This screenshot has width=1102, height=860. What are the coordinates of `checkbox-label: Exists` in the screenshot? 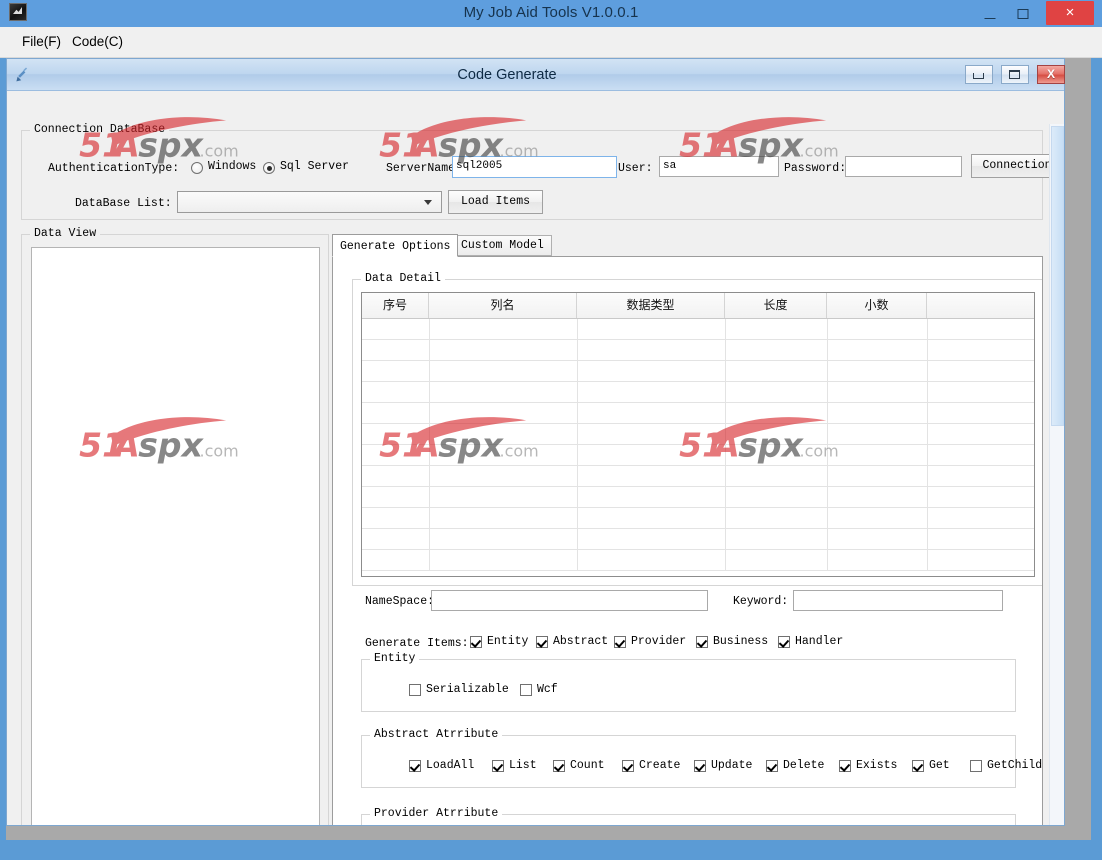 It's located at (877, 765).